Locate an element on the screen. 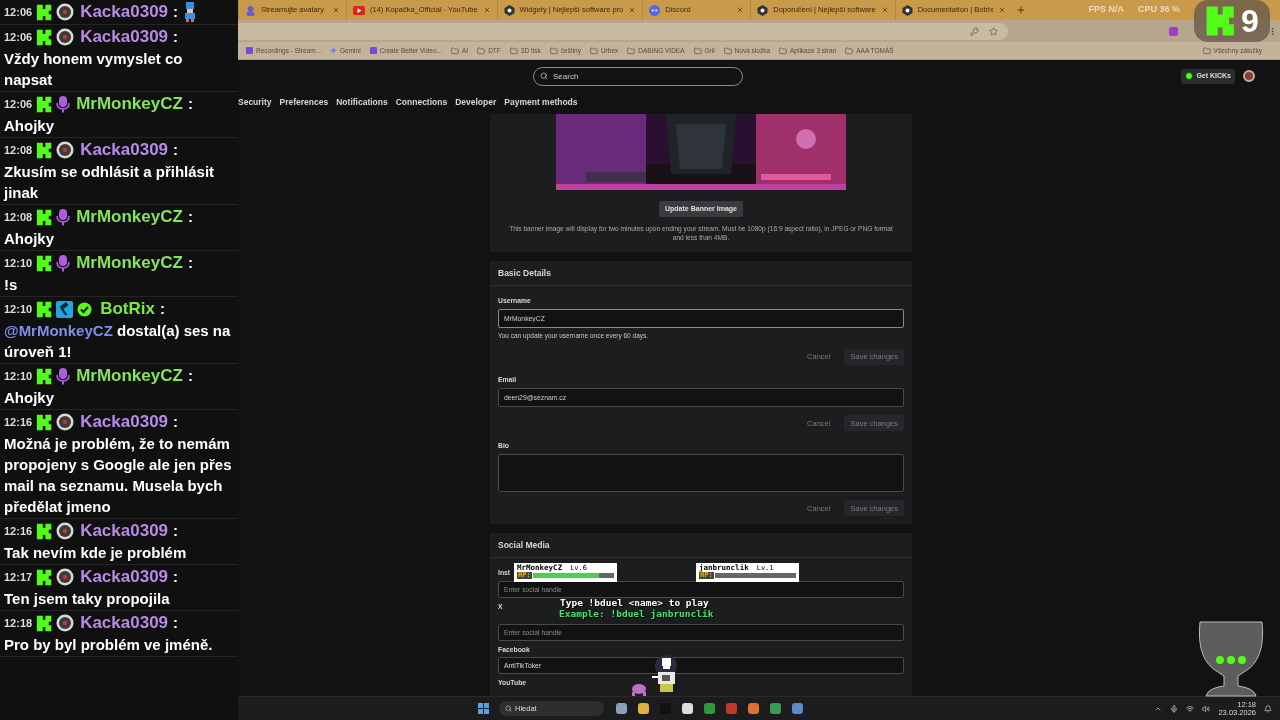 Image resolution: width=1280 pixels, height=720 pixels. section-title: Basic Details is located at coordinates (701, 273).